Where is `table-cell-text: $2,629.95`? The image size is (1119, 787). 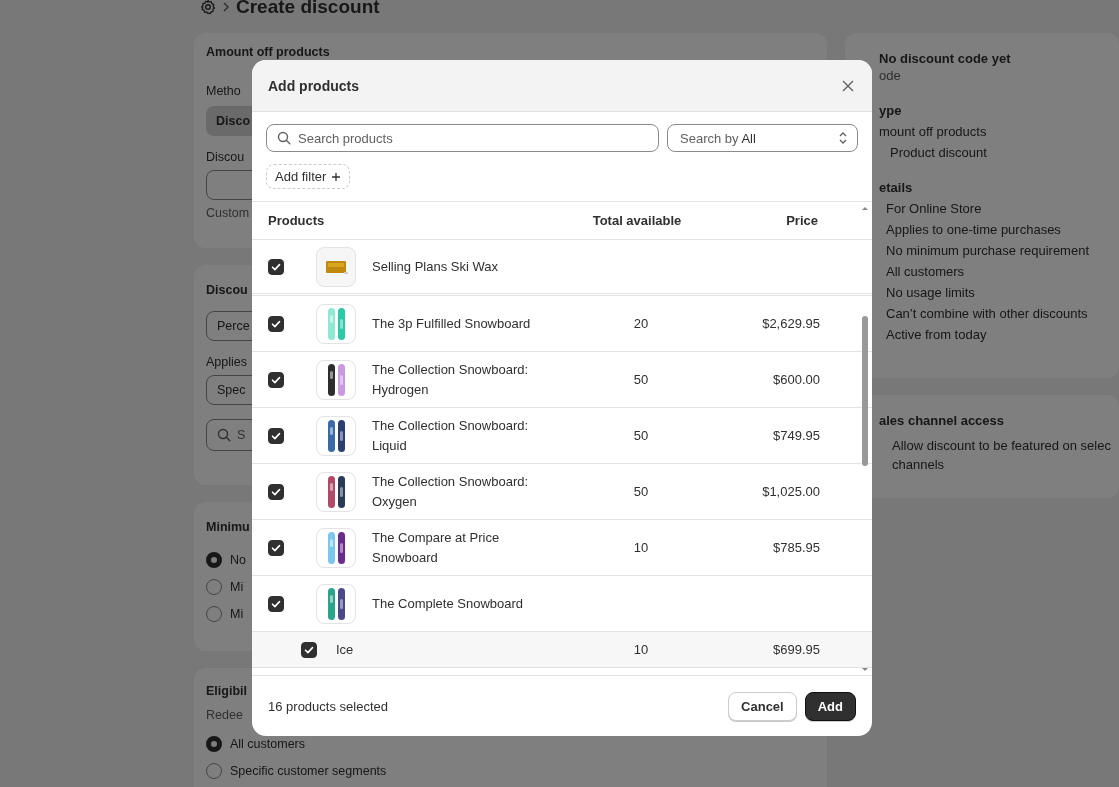 table-cell-text: $2,629.95 is located at coordinates (790, 323).